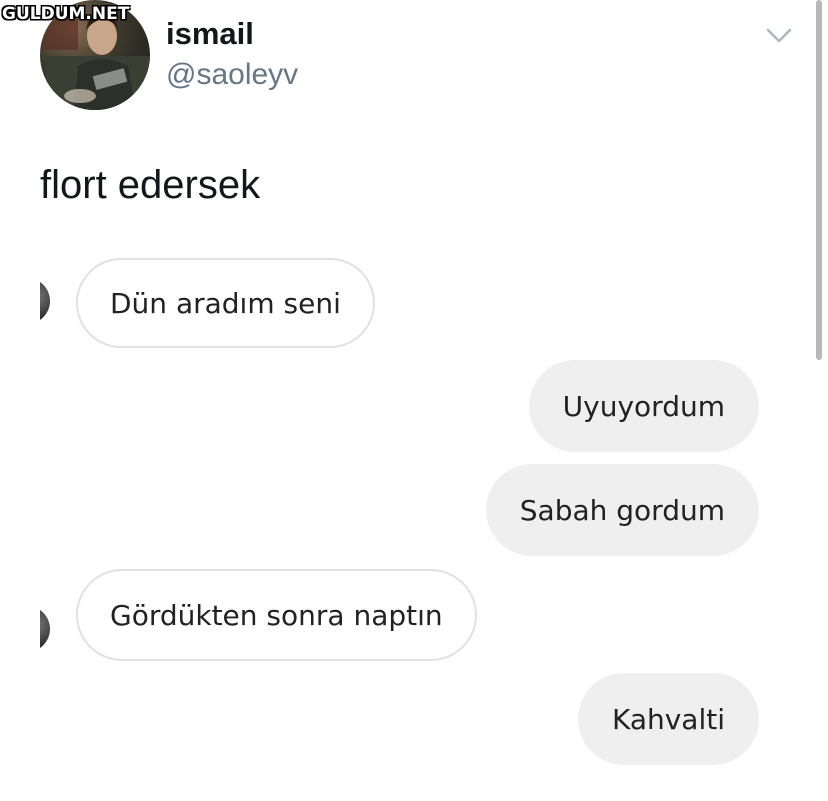 This screenshot has width=828, height=801. I want to click on message-bubble-outgoing: Sabah gordum, so click(622, 510).